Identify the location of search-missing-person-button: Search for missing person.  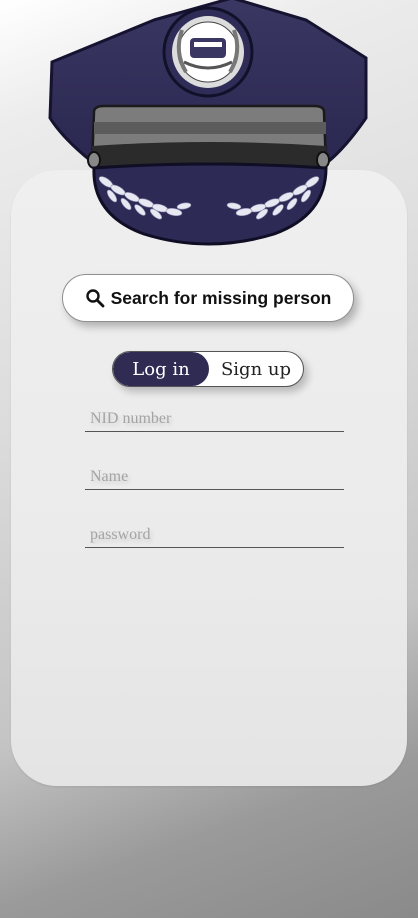
(208, 298).